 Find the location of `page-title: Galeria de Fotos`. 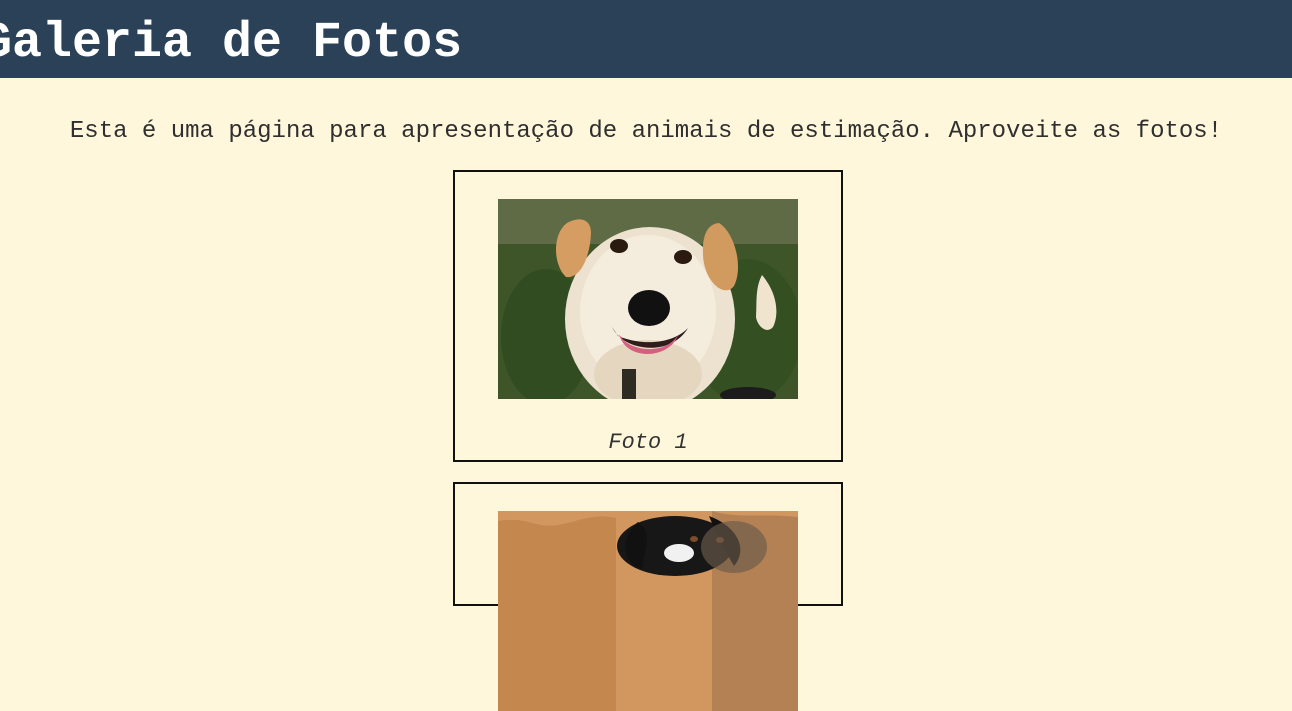

page-title: Galeria de Fotos is located at coordinates (231, 43).